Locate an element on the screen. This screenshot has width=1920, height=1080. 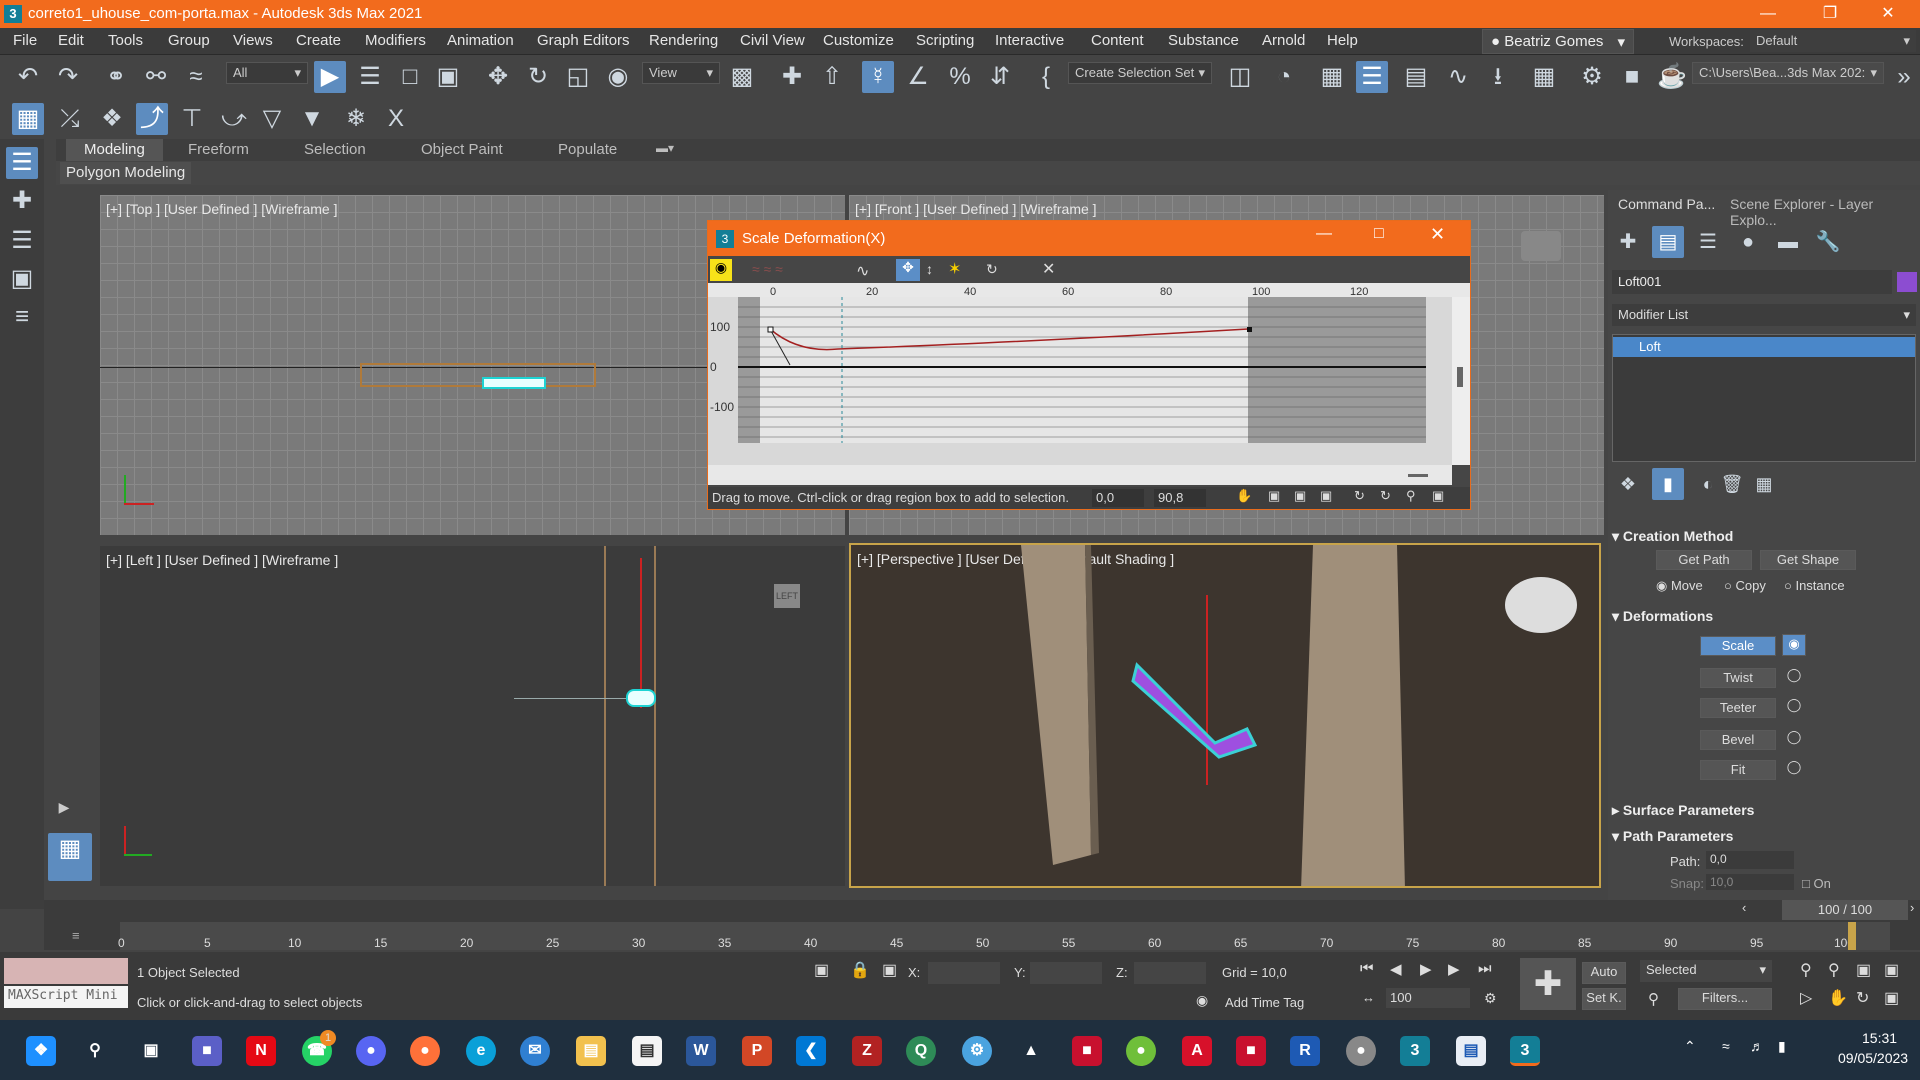
named-selection-dropdown: Create Selection Set ▾ is located at coordinates (1140, 73).